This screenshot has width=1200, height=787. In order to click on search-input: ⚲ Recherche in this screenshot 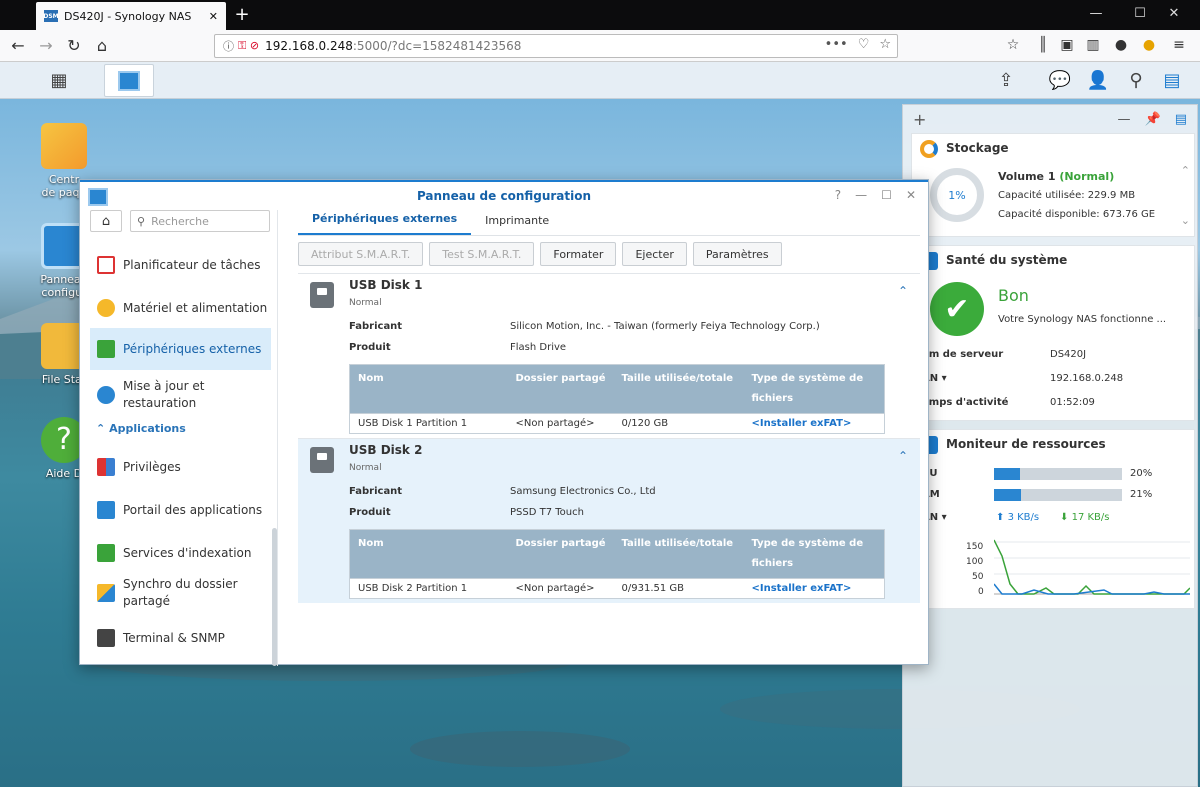, I will do `click(200, 221)`.